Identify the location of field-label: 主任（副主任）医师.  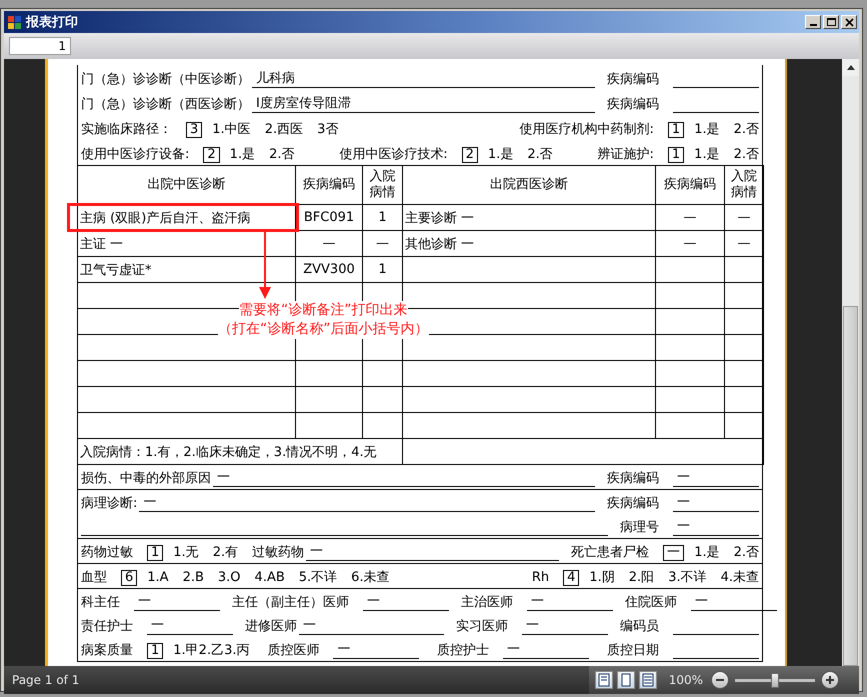
(290, 603).